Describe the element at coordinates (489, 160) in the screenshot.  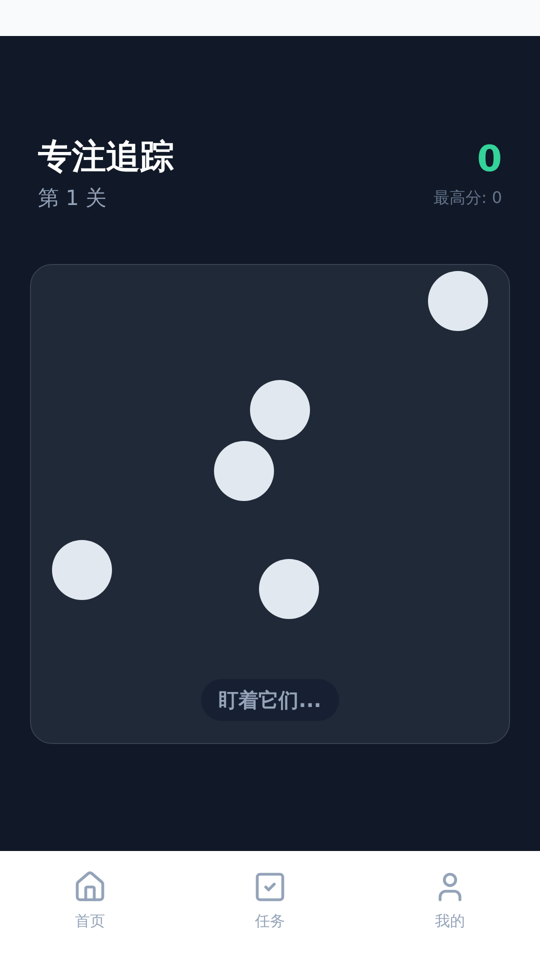
I see `score-value: 0` at that location.